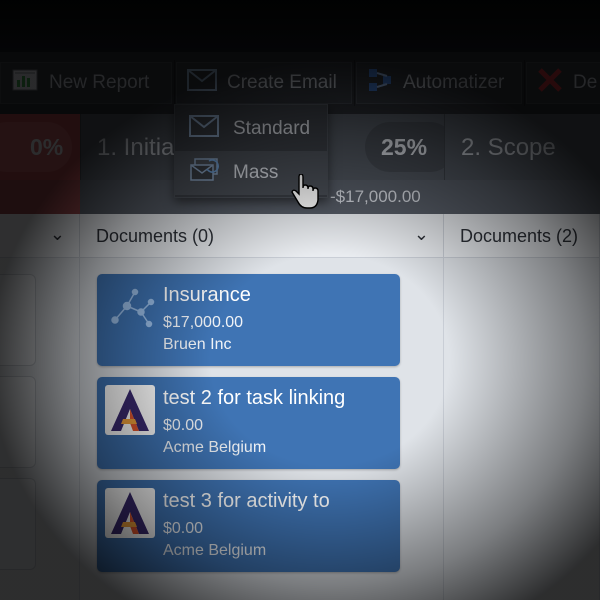 The height and width of the screenshot is (600, 600). I want to click on stage-title: 2. Scope, so click(508, 147).